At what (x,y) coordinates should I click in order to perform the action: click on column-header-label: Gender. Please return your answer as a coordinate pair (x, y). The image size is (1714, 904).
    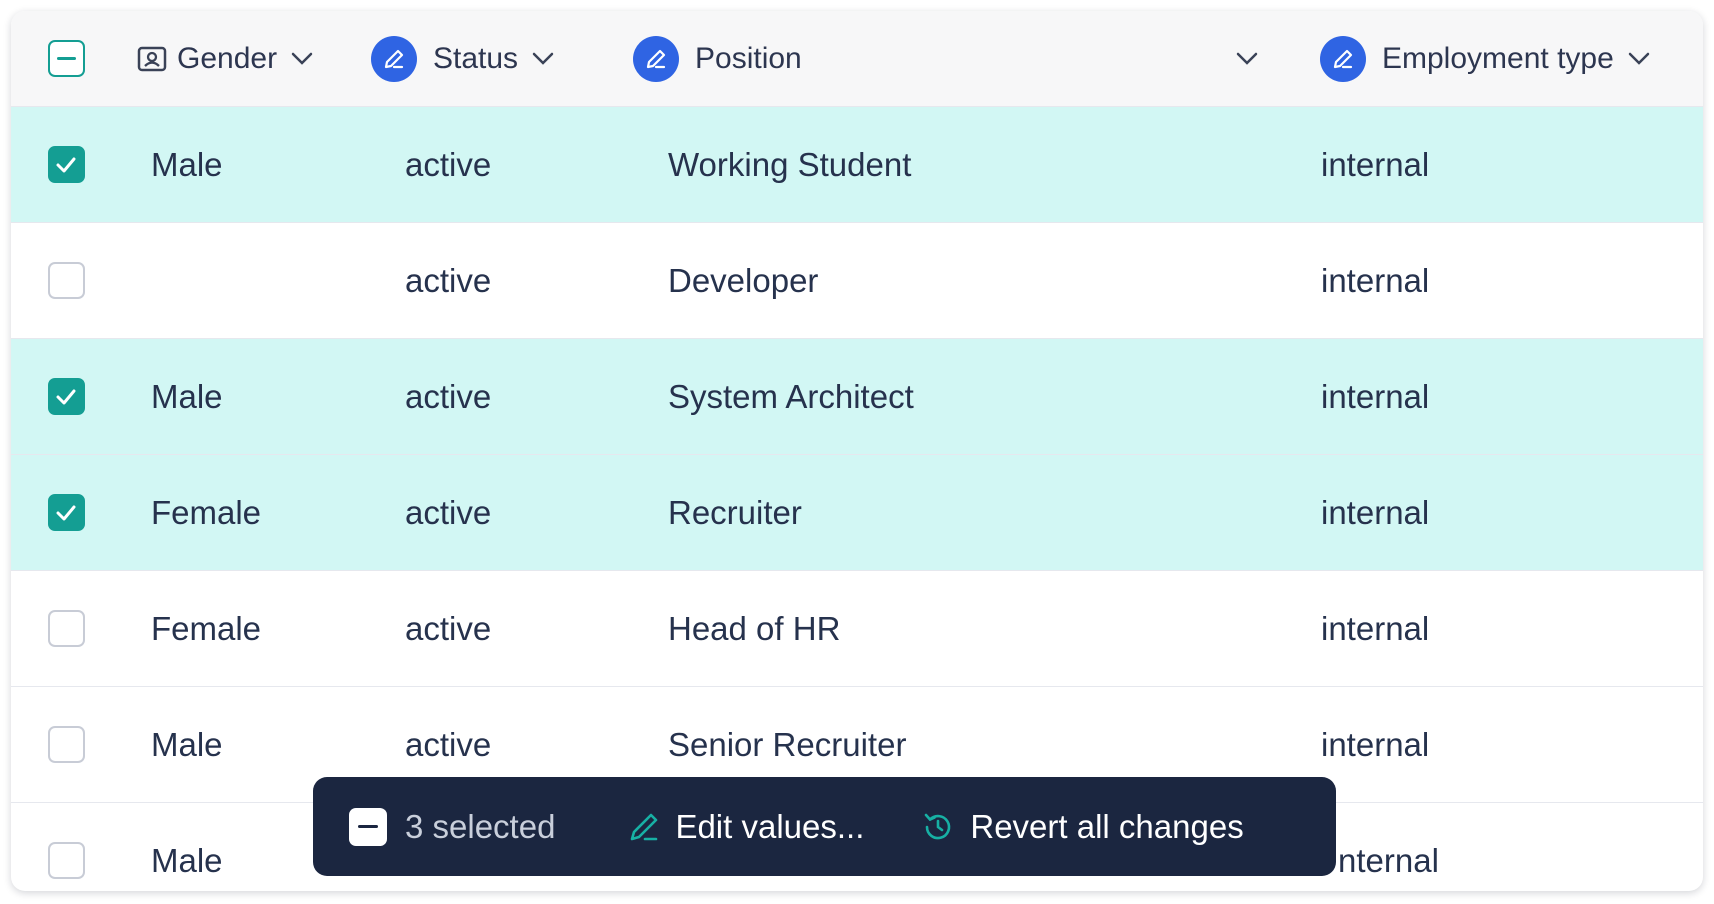
    Looking at the image, I should click on (227, 58).